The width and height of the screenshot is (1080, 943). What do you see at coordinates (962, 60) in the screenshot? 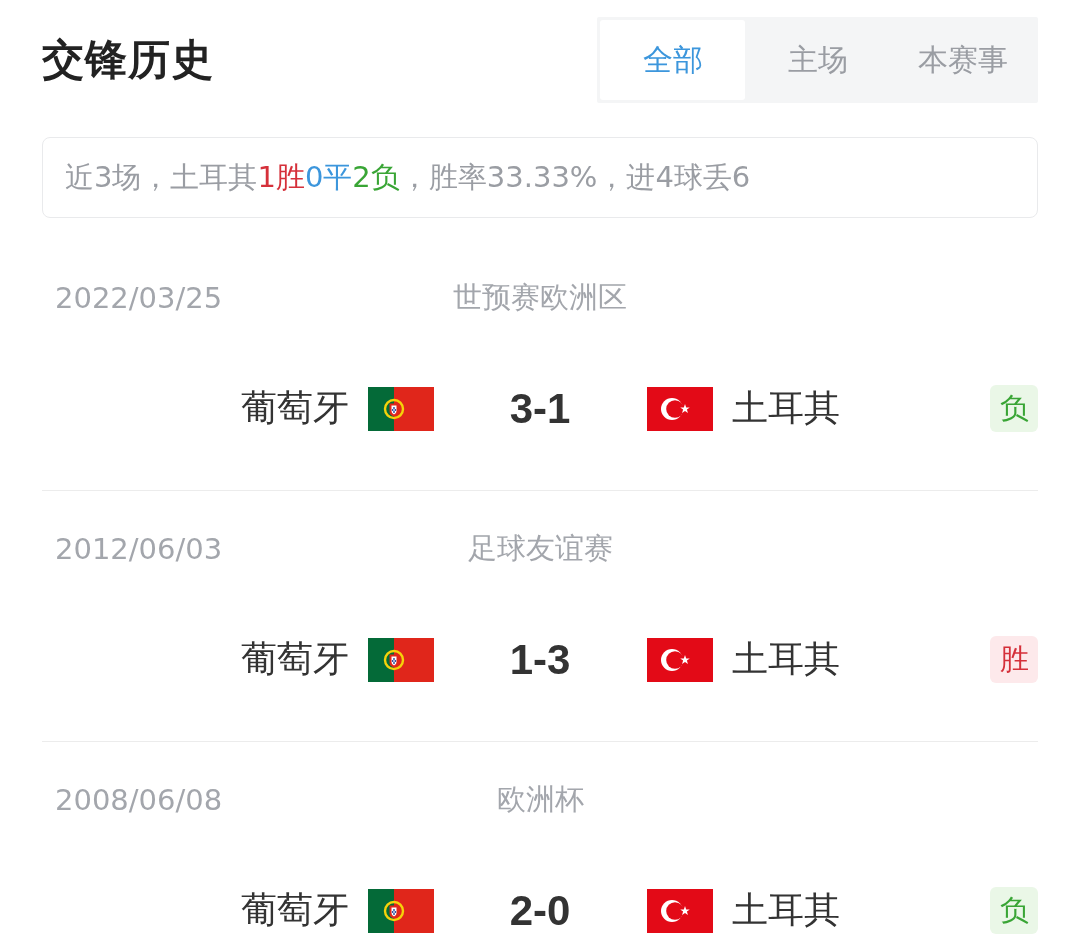
I see `filter-tab: 本赛事` at bounding box center [962, 60].